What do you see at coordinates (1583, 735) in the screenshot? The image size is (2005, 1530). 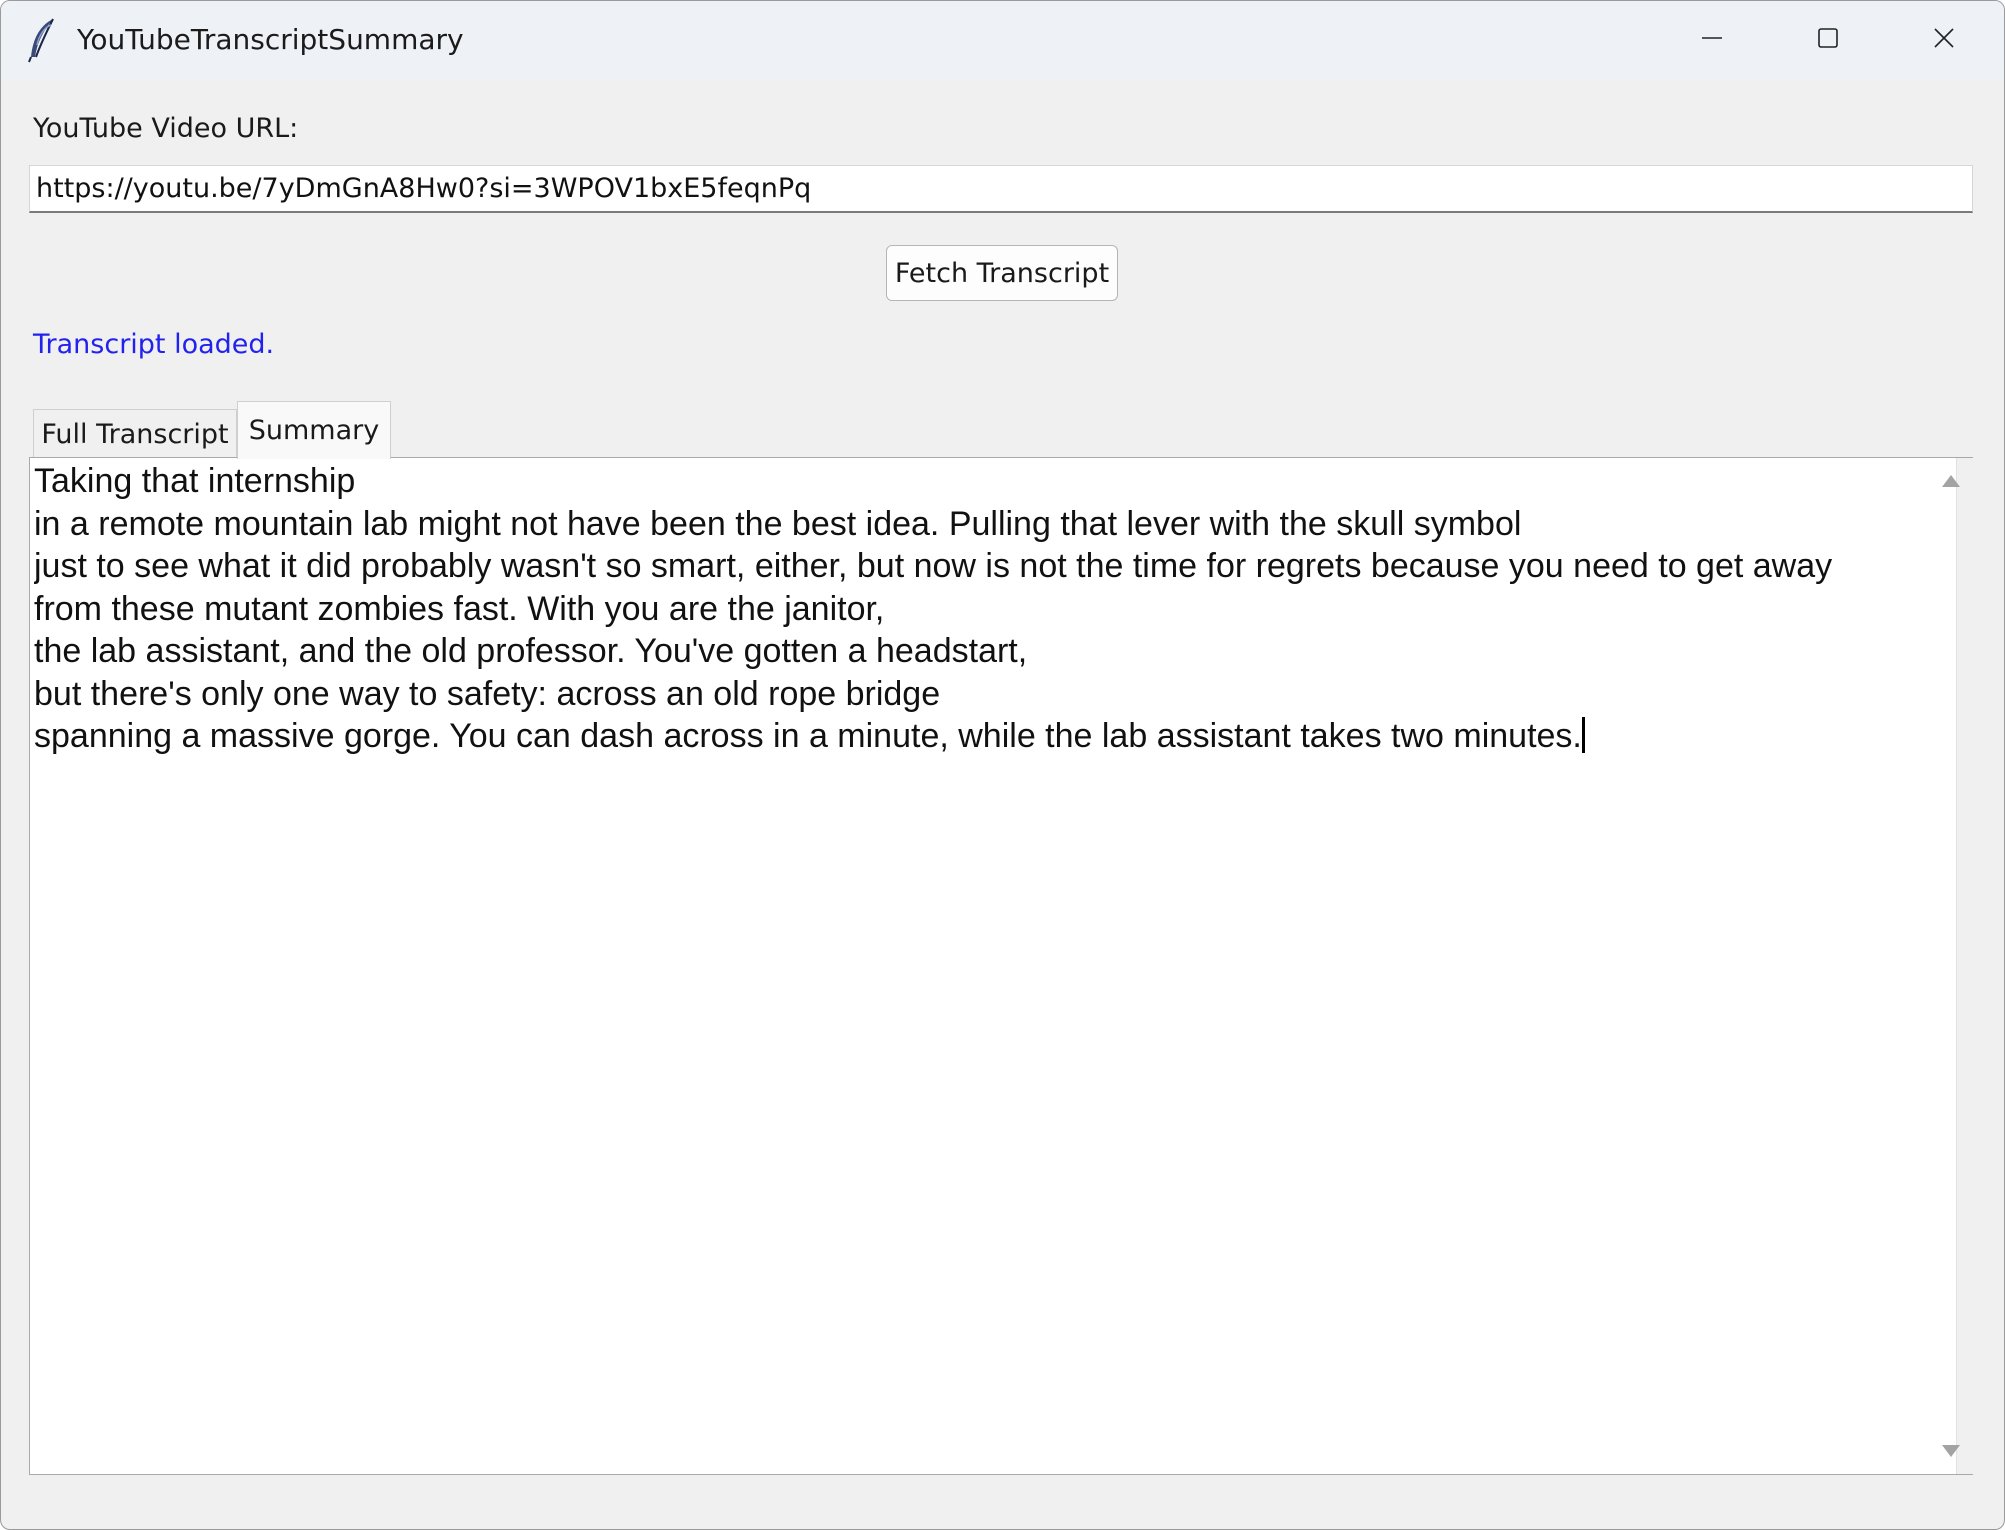 I see `text-caret` at bounding box center [1583, 735].